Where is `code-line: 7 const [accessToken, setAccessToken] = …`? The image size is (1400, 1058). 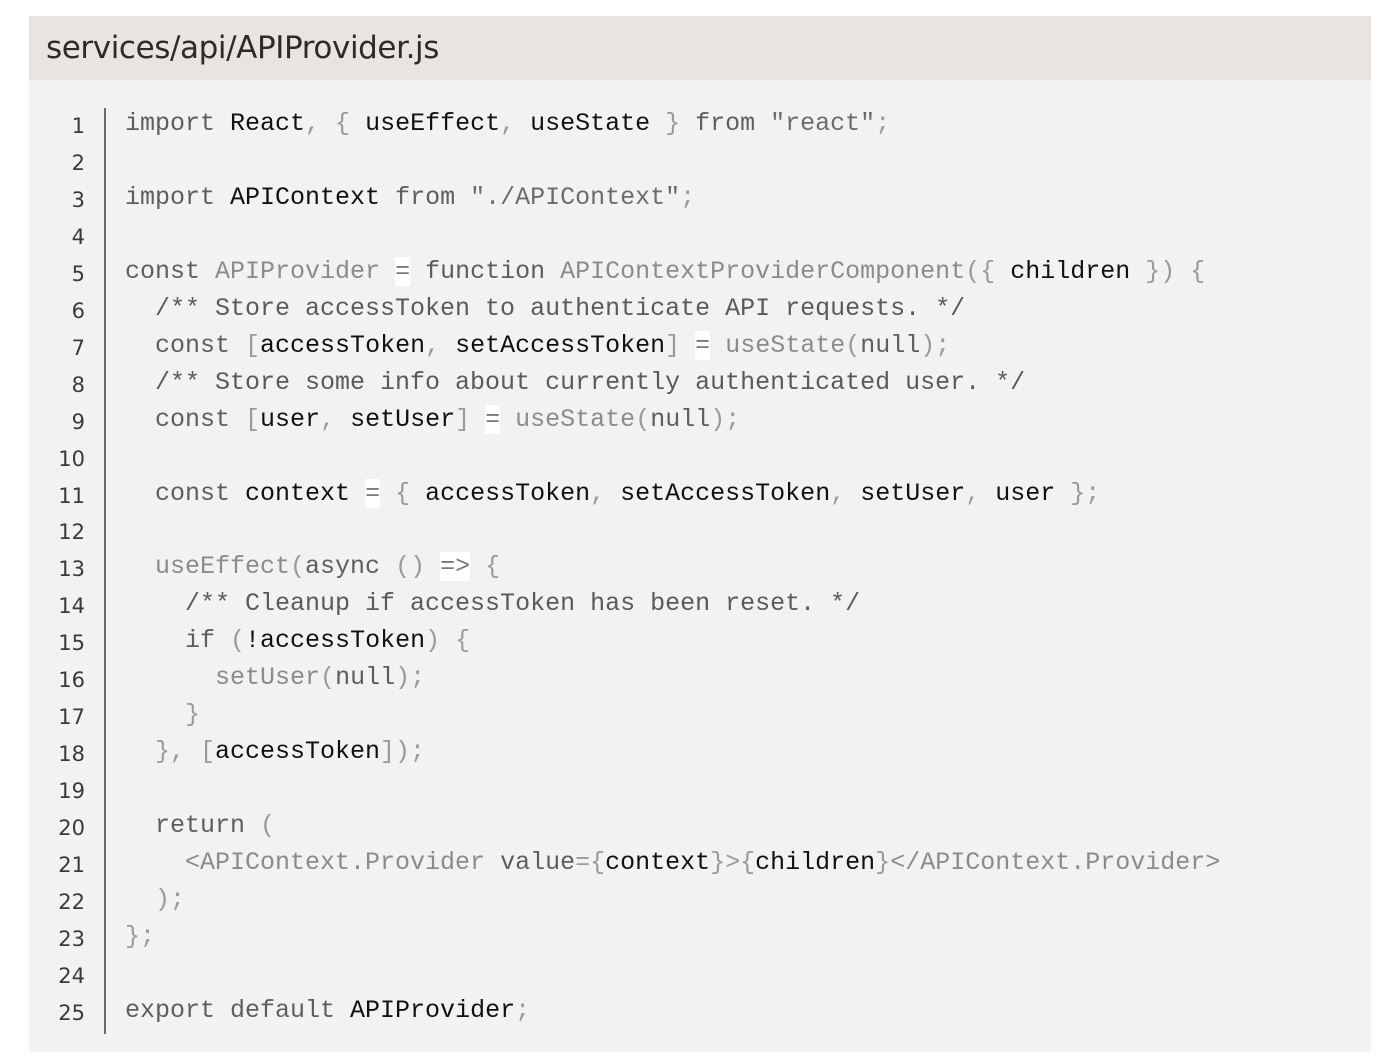 code-line: 7 const [accessToken, setAccessToken] = … is located at coordinates (700, 345).